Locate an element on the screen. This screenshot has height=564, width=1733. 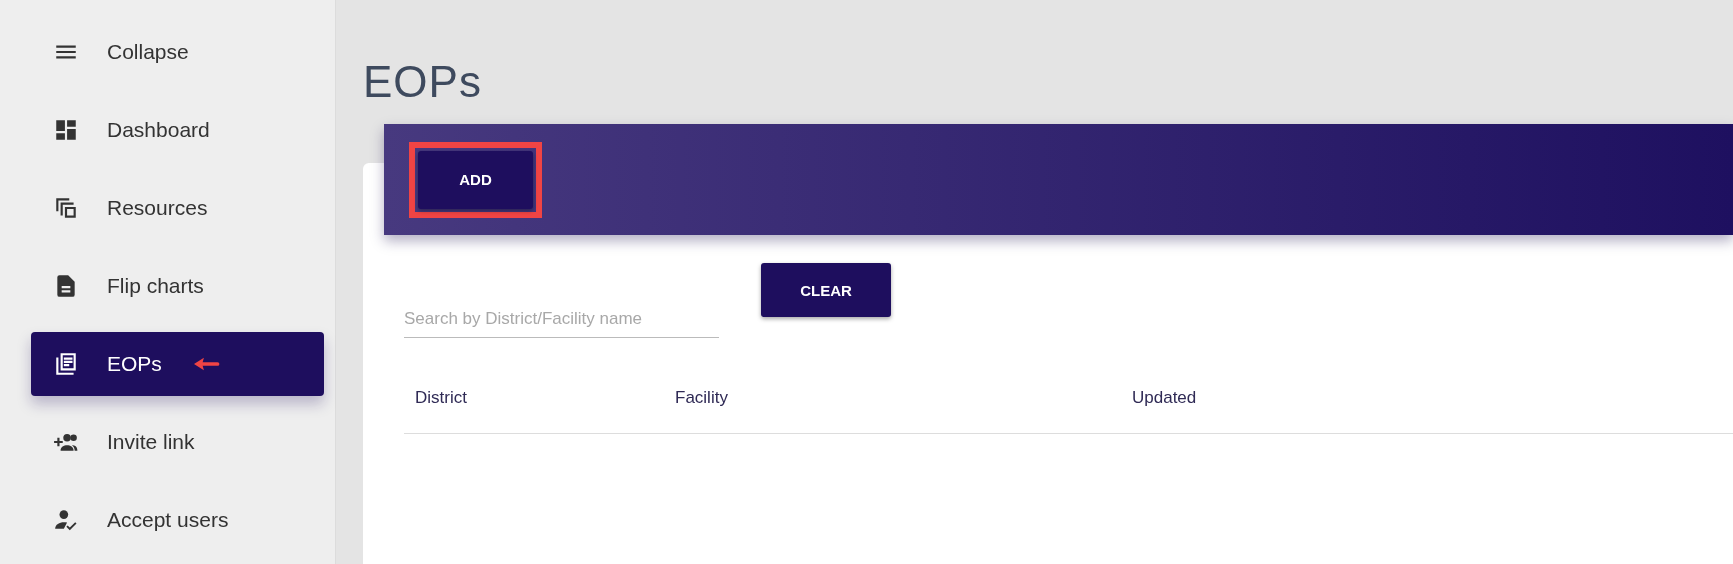
sidebar-item: Flip charts is located at coordinates (177, 286).